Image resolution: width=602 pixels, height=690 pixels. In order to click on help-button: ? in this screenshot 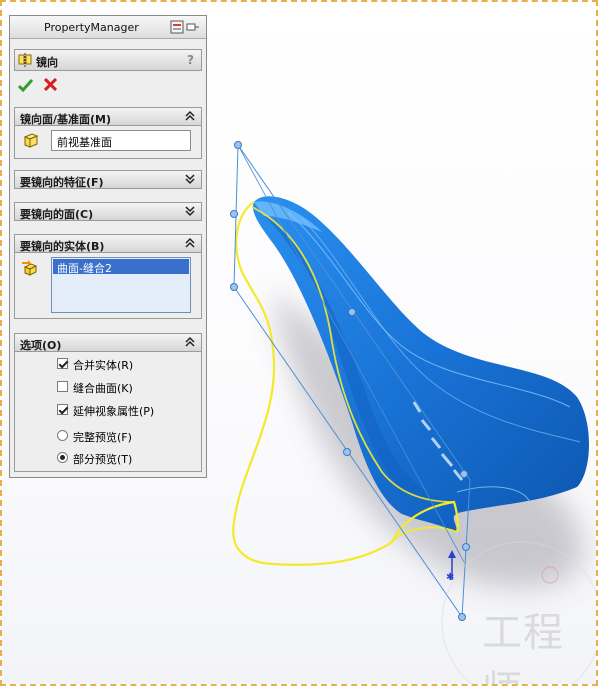, I will do `click(190, 60)`.